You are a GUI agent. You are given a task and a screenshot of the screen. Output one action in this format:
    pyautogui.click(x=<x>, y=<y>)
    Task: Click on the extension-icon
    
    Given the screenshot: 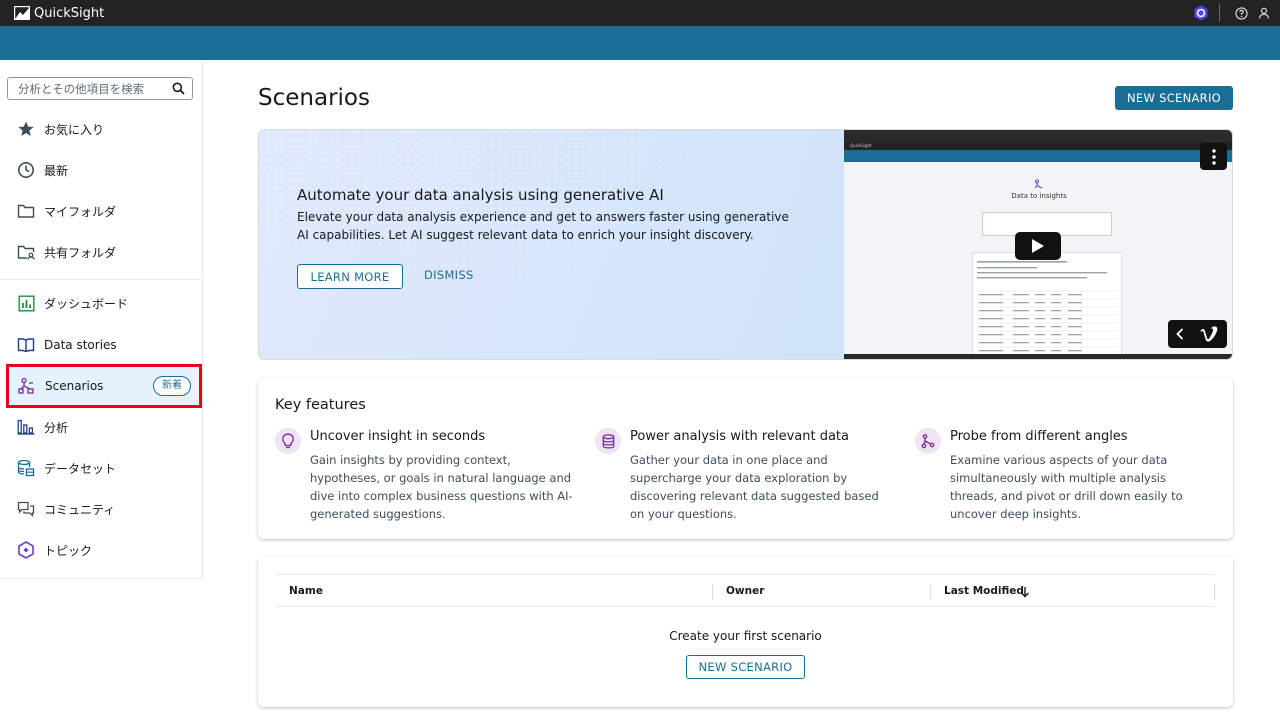 What is the action you would take?
    pyautogui.click(x=1201, y=13)
    